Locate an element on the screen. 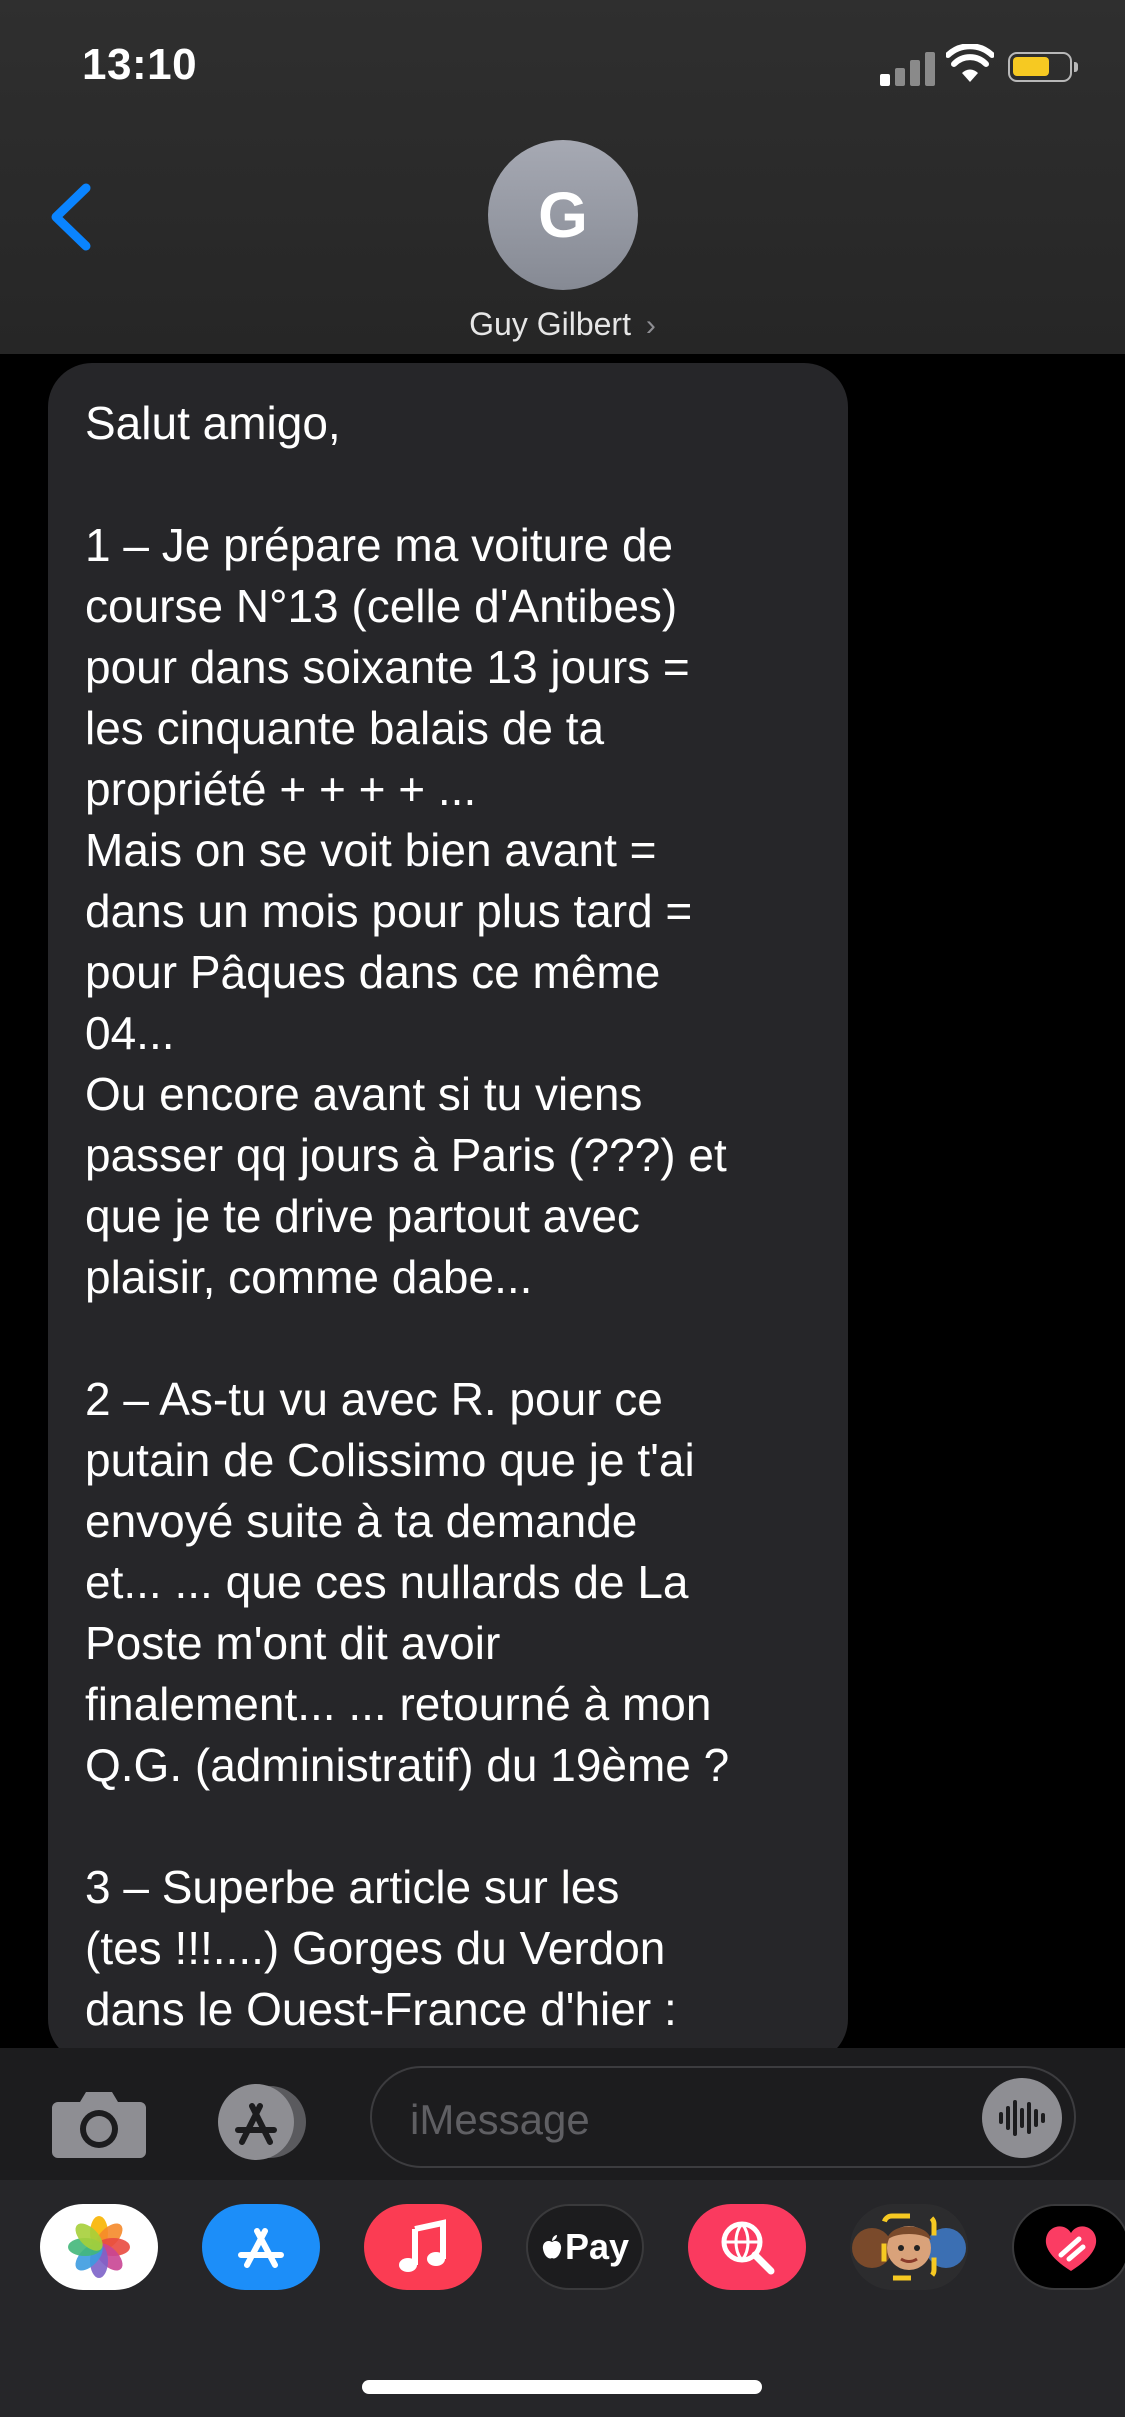 The height and width of the screenshot is (2417, 1125). avatar-initial: G is located at coordinates (563, 215).